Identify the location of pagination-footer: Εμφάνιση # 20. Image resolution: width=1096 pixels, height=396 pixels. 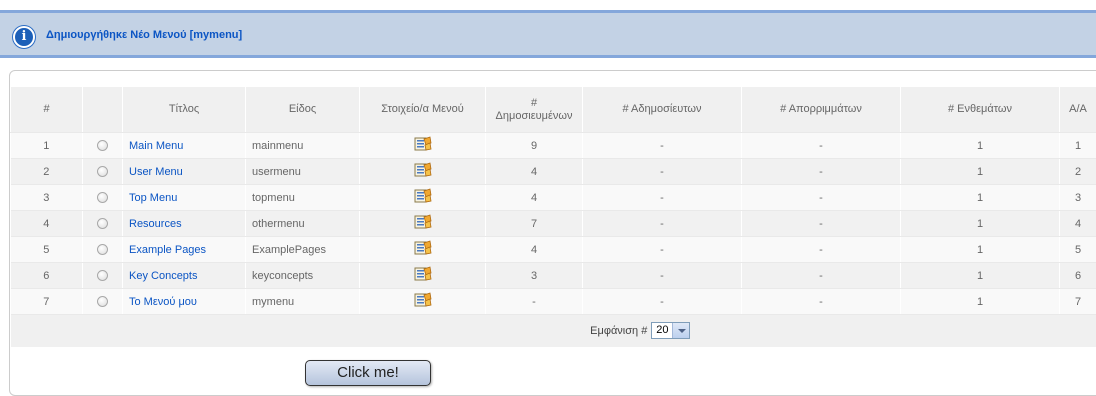
(553, 330).